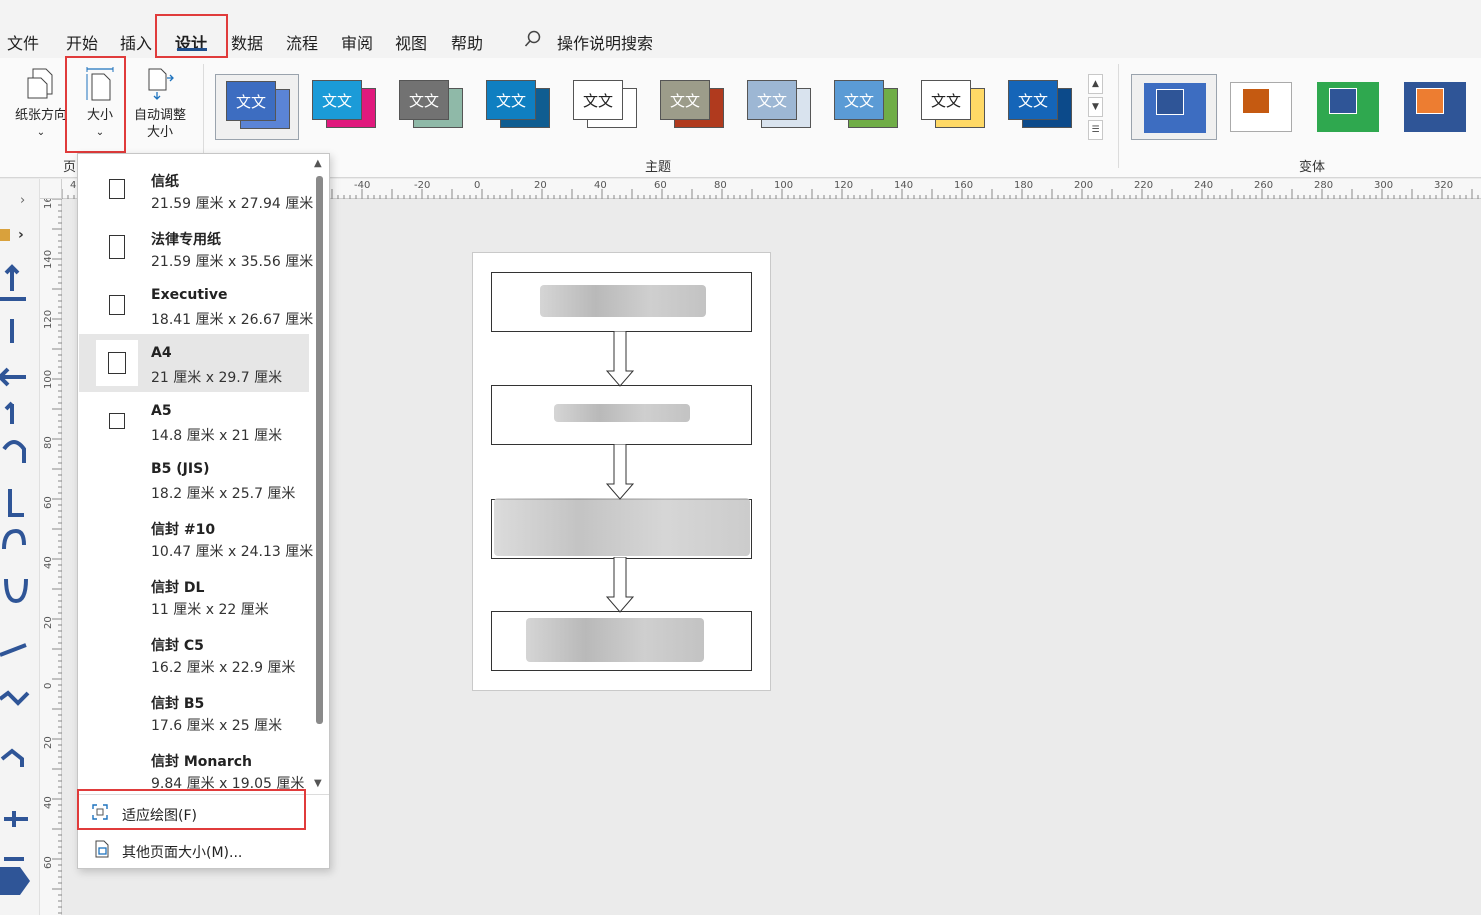 The width and height of the screenshot is (1481, 915). I want to click on page-size-name: A4, so click(161, 353).